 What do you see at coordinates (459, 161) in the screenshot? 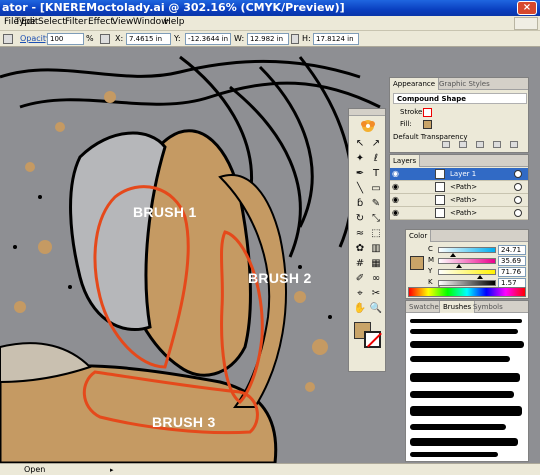
I see `layers-tabs: Layers` at bounding box center [459, 161].